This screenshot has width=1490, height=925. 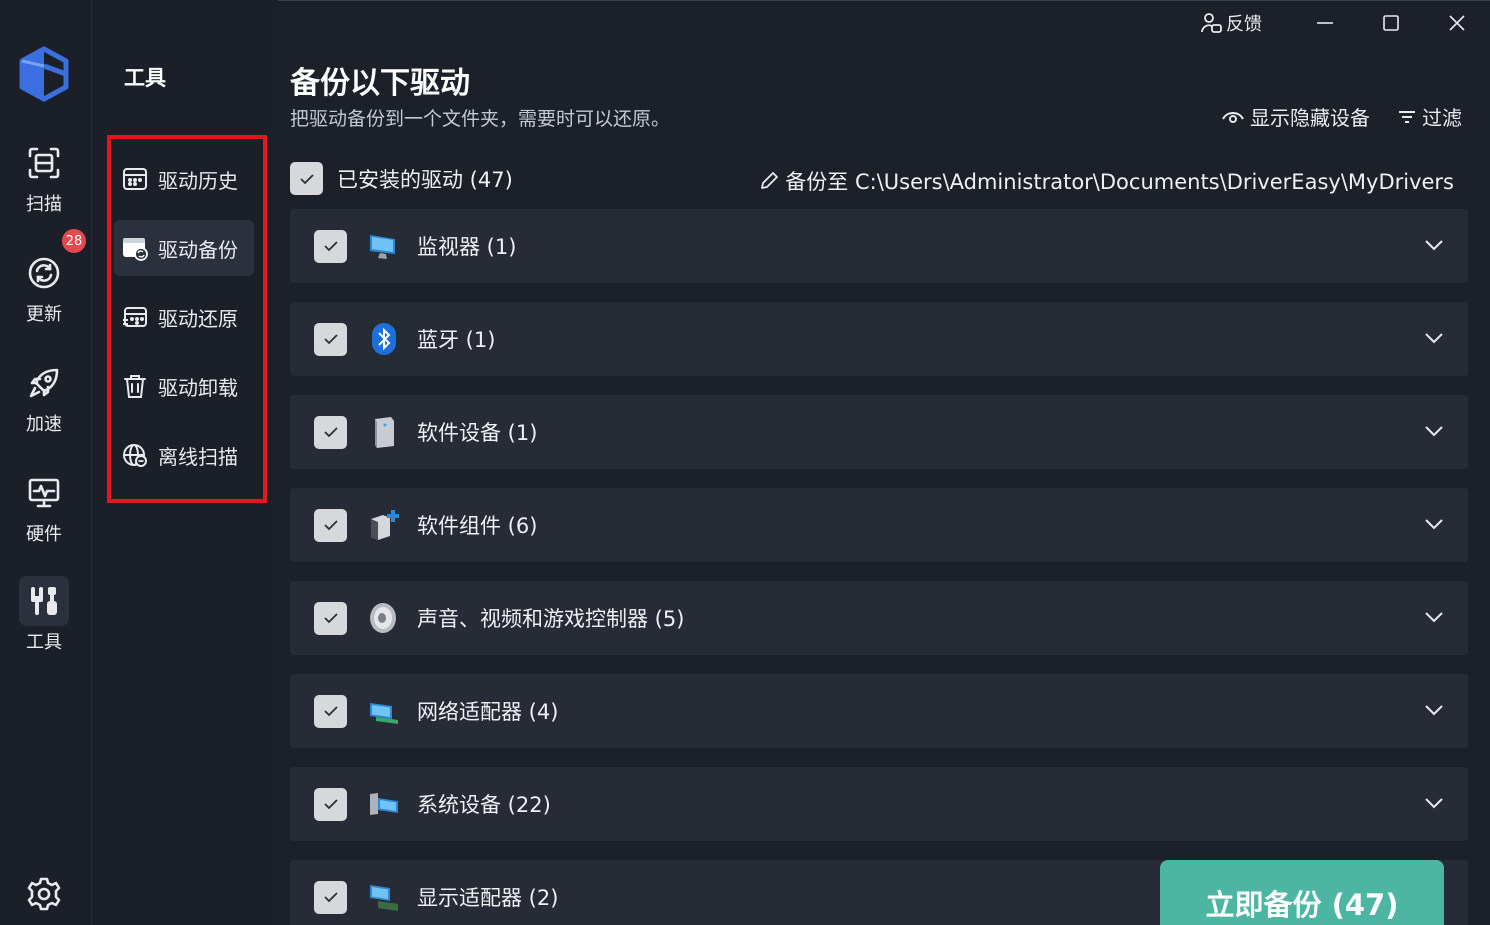 I want to click on tools-panel-title: 工具, so click(x=145, y=78).